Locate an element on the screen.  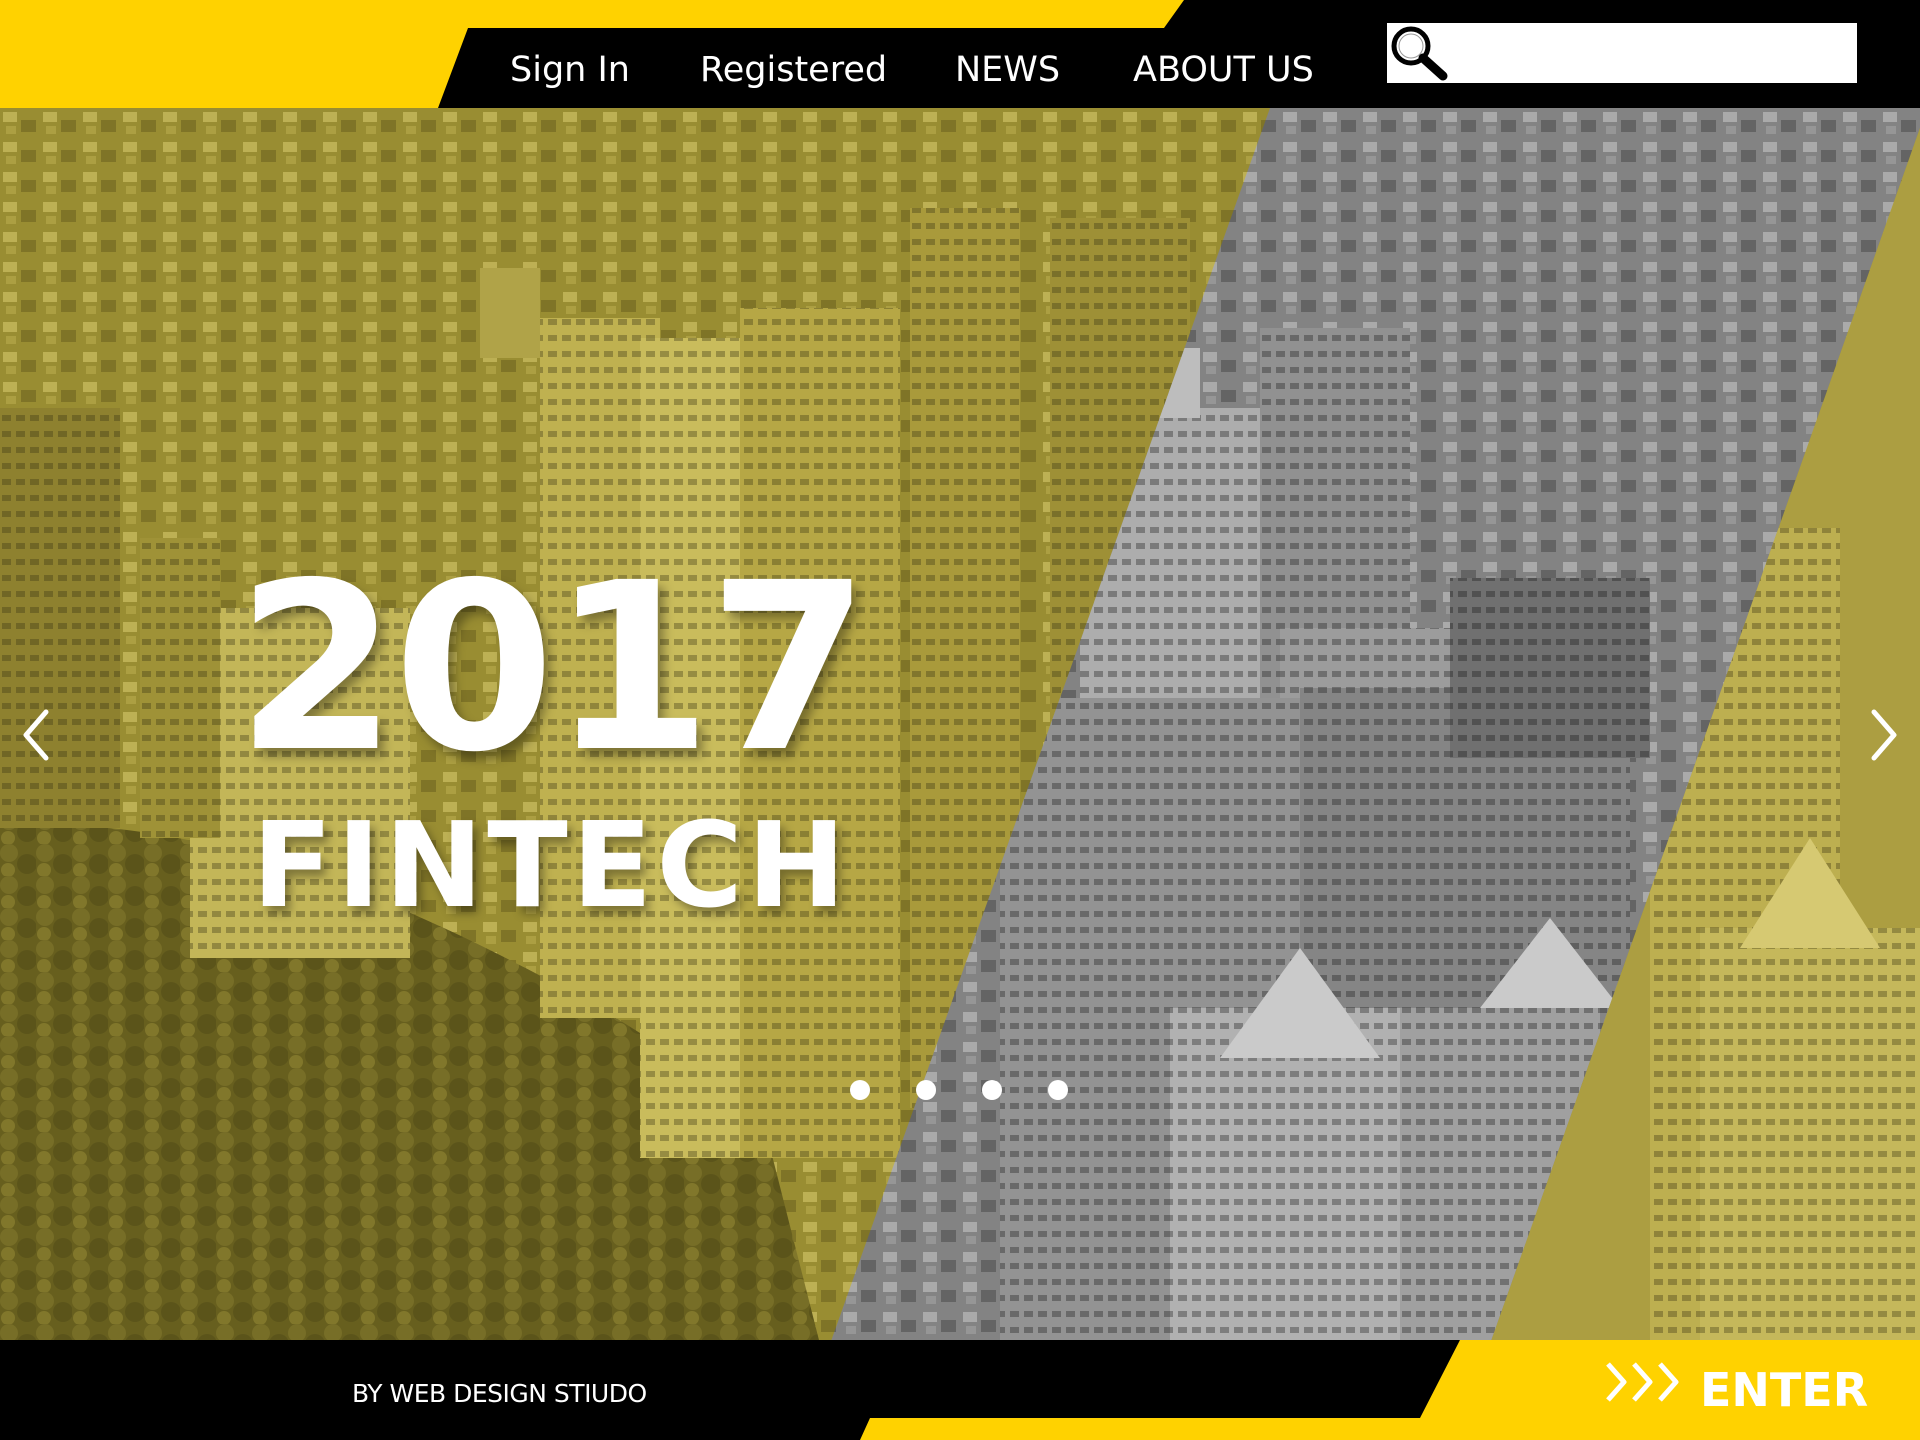
nav-registered: Registered is located at coordinates (793, 70).